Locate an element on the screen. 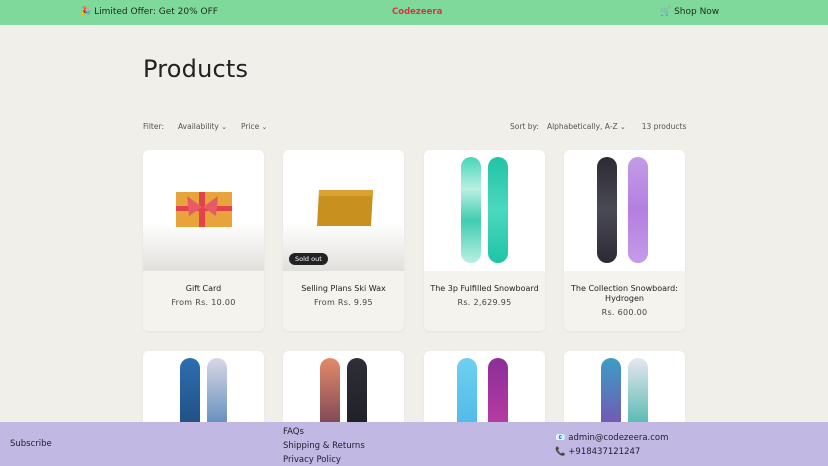 This screenshot has width=828, height=466. shop-now-link: 🛒 Shop Now is located at coordinates (689, 12).